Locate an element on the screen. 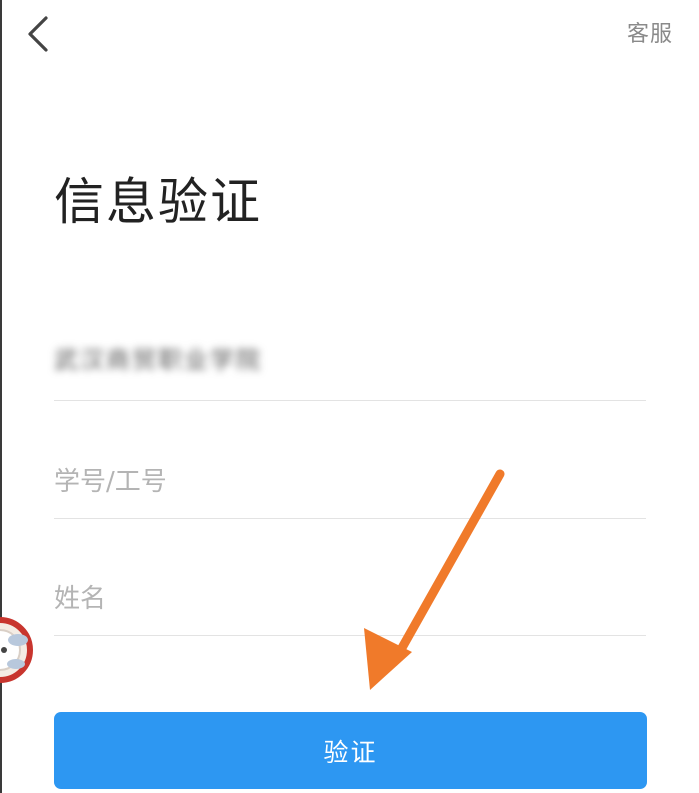 The height and width of the screenshot is (793, 699). chevron-left-icon is located at coordinates (38, 34).